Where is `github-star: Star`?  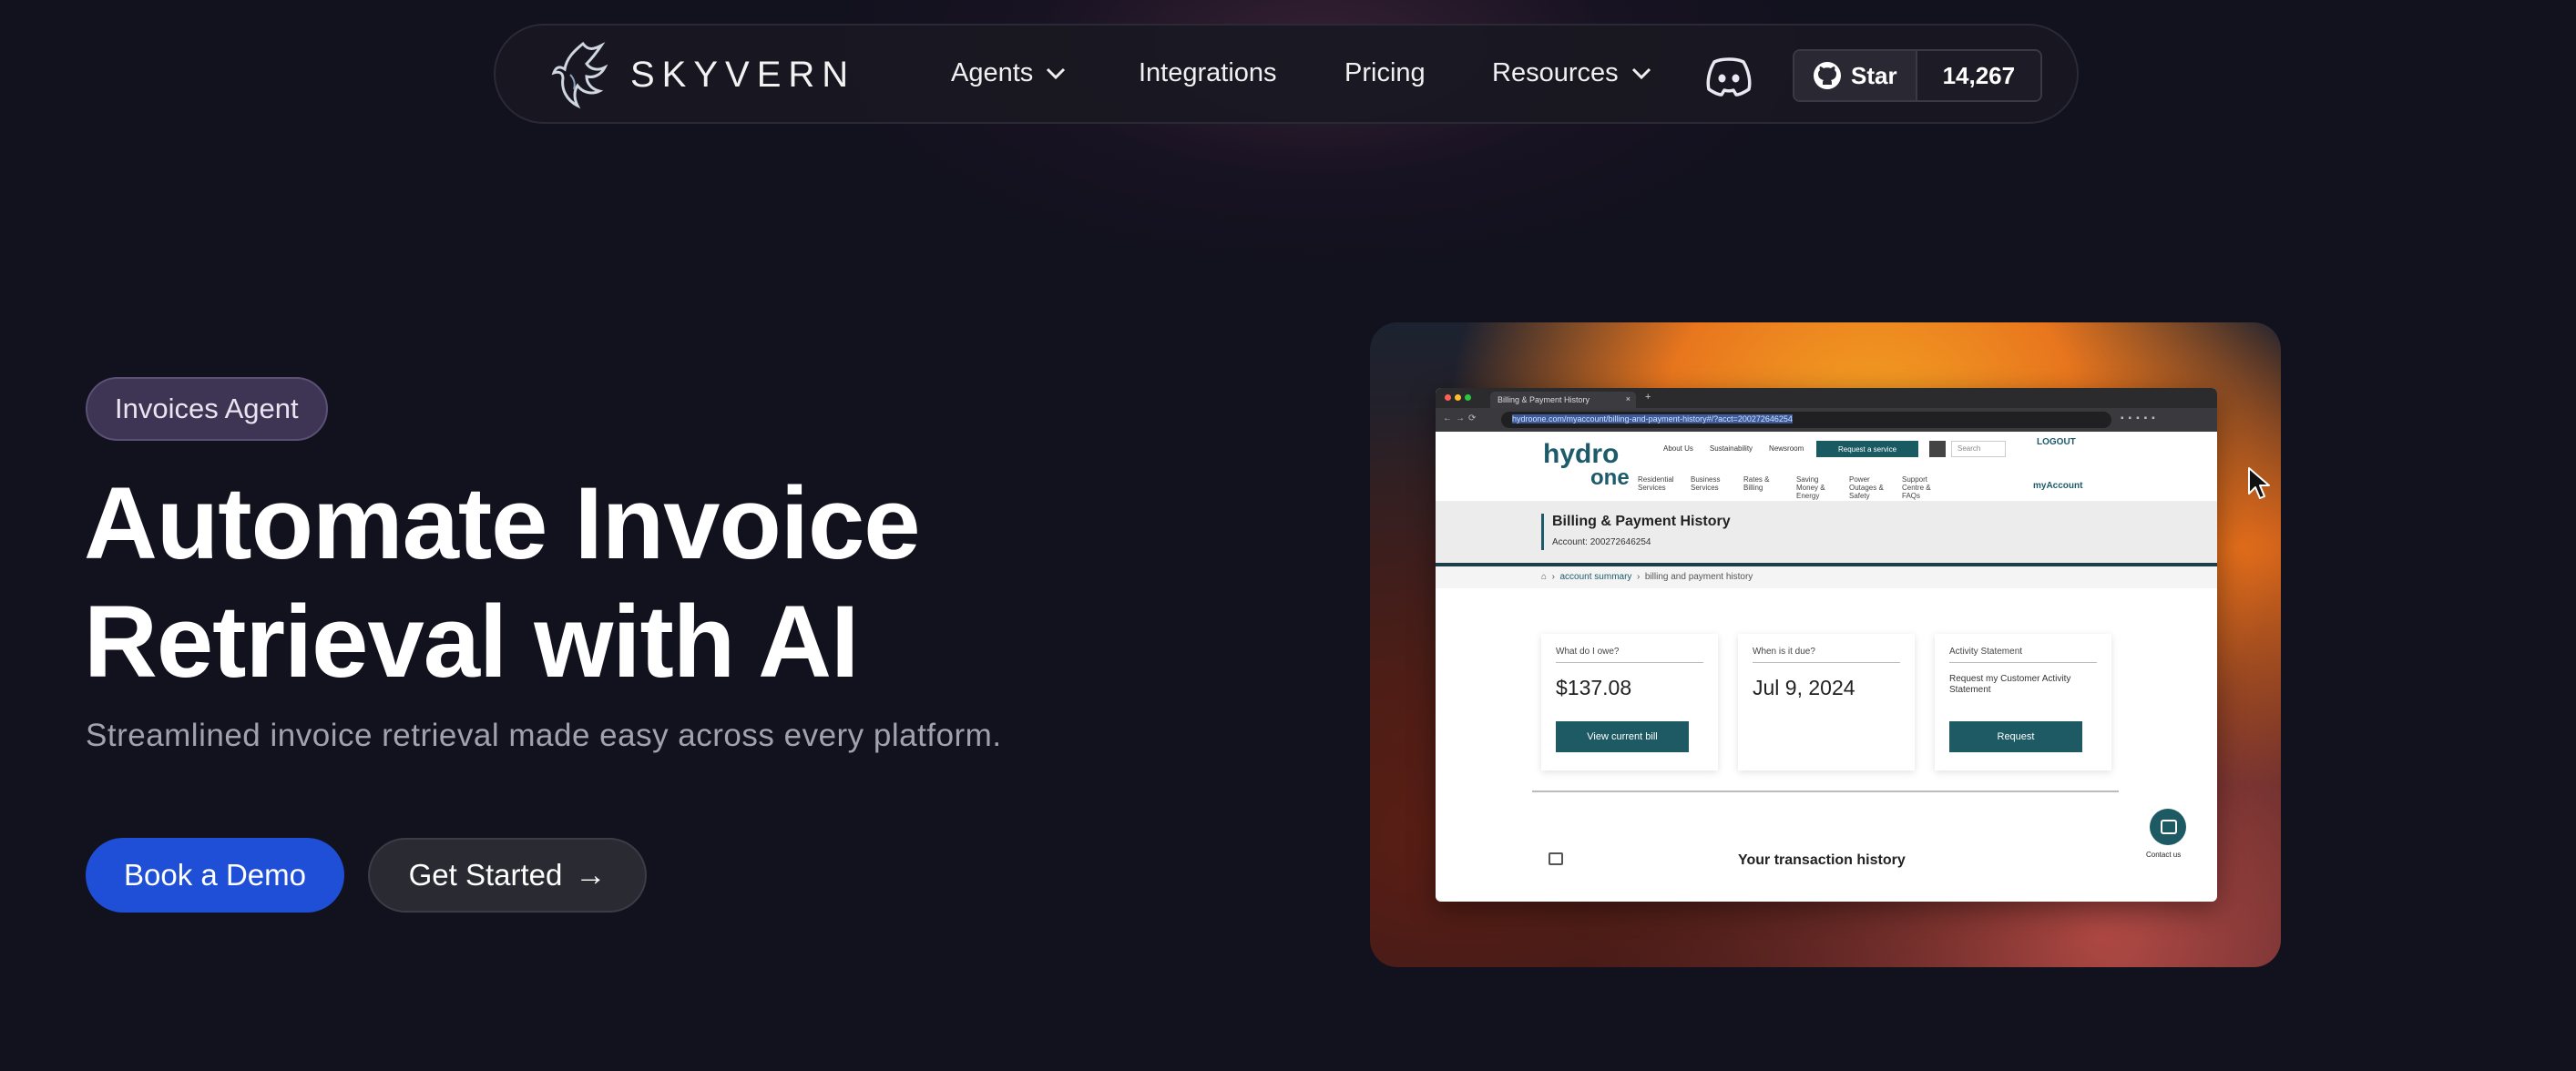 github-star: Star is located at coordinates (1855, 75).